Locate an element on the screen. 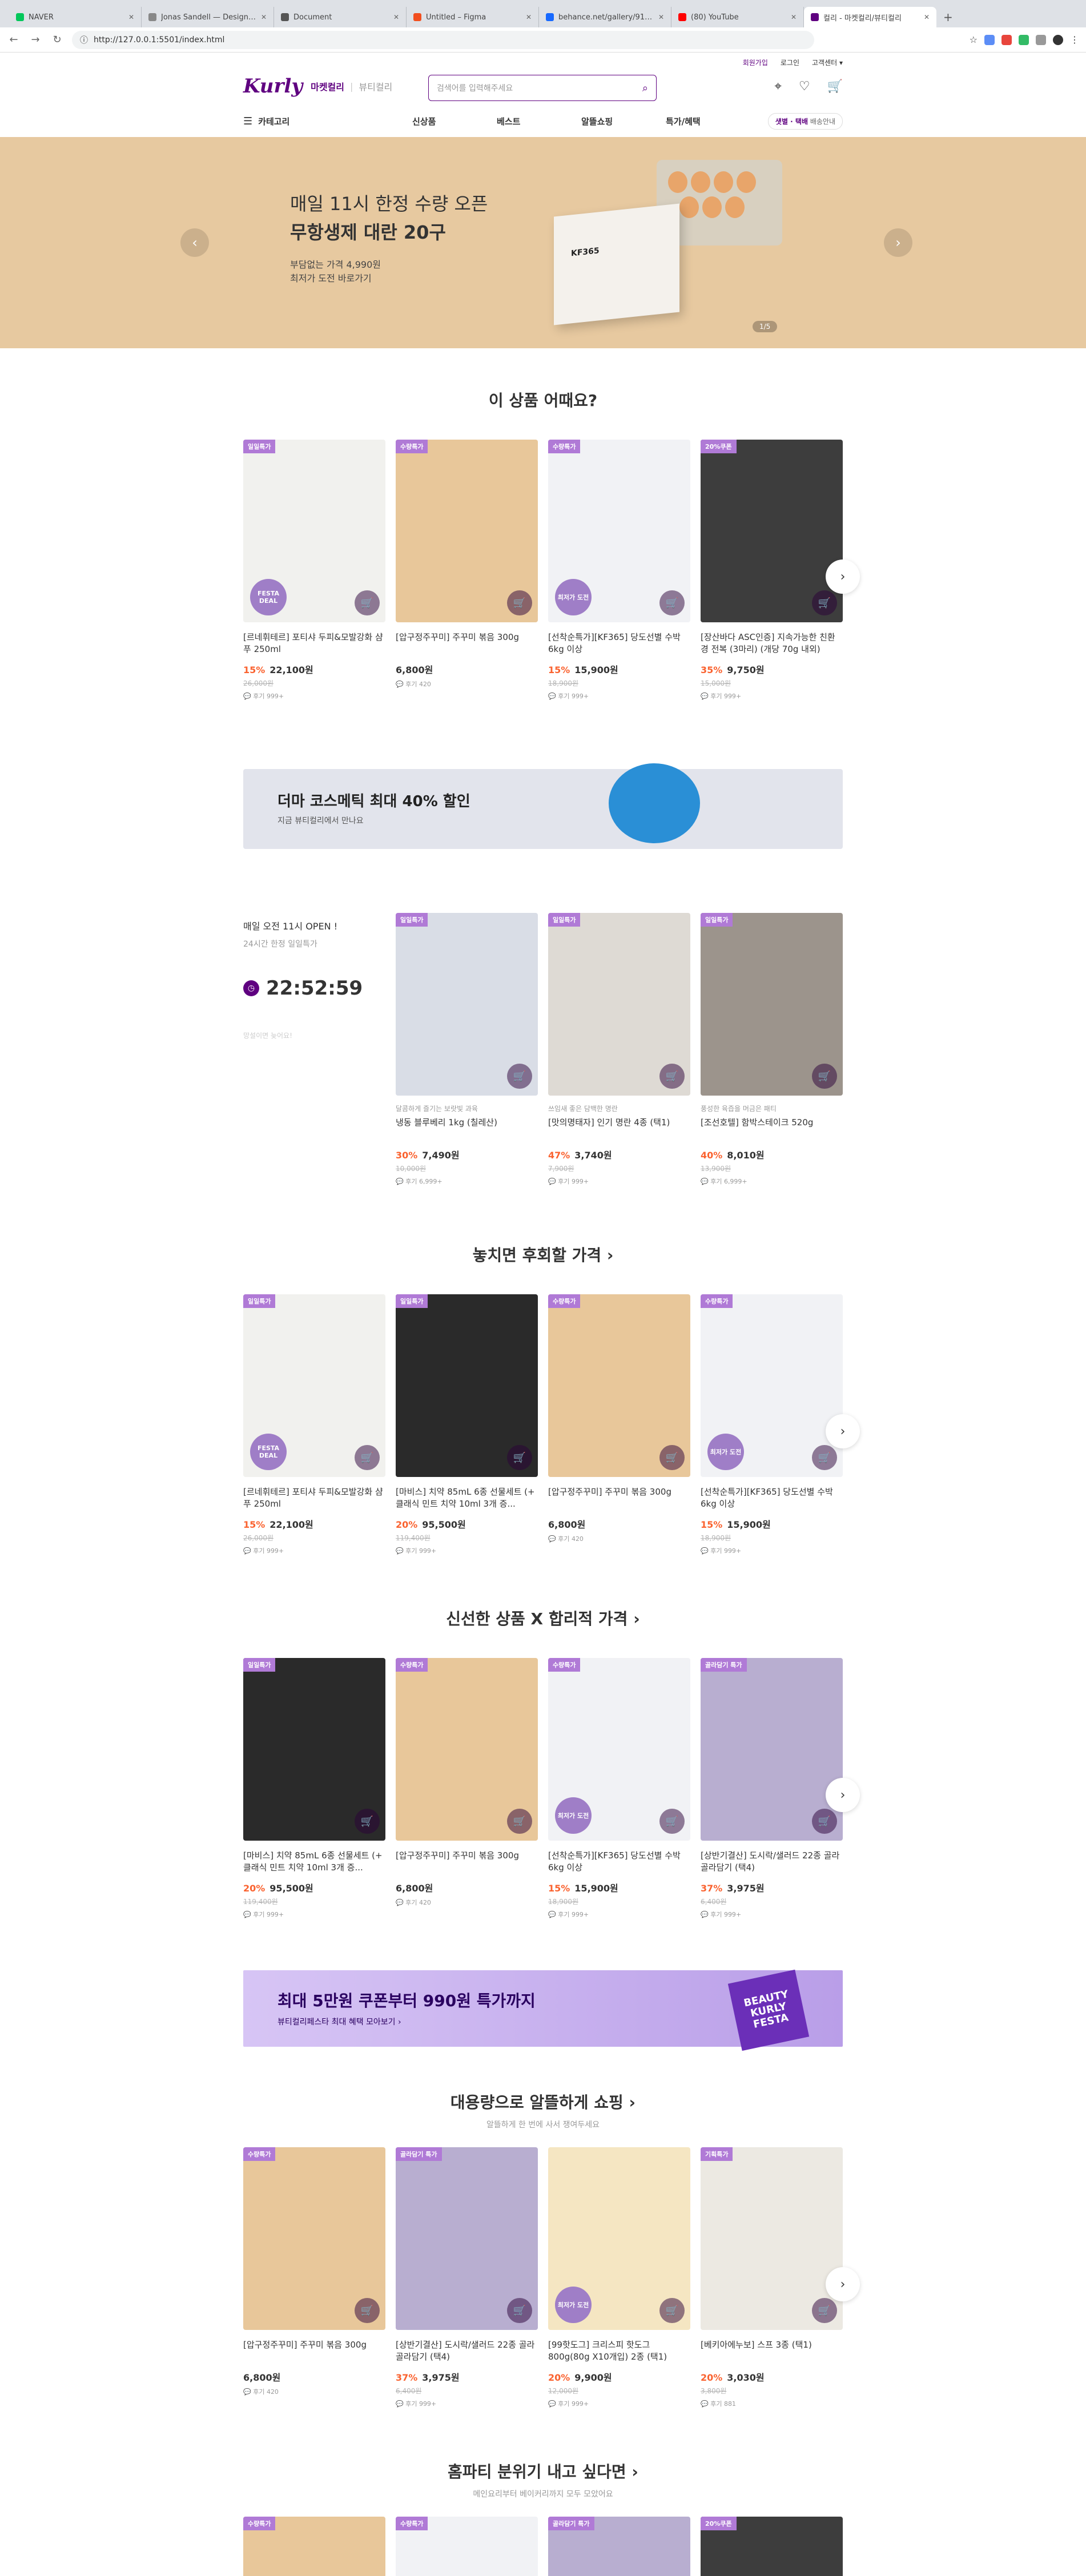 The height and width of the screenshot is (2576, 1086). beauty-kurly-tab: 뷰티컬리 is located at coordinates (375, 86).